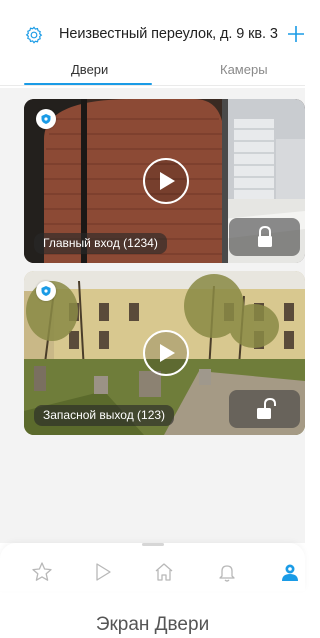 The height and width of the screenshot is (638, 320). I want to click on app-header: Неизвестный переулок, д. 9 кв. 3, so click(152, 28).